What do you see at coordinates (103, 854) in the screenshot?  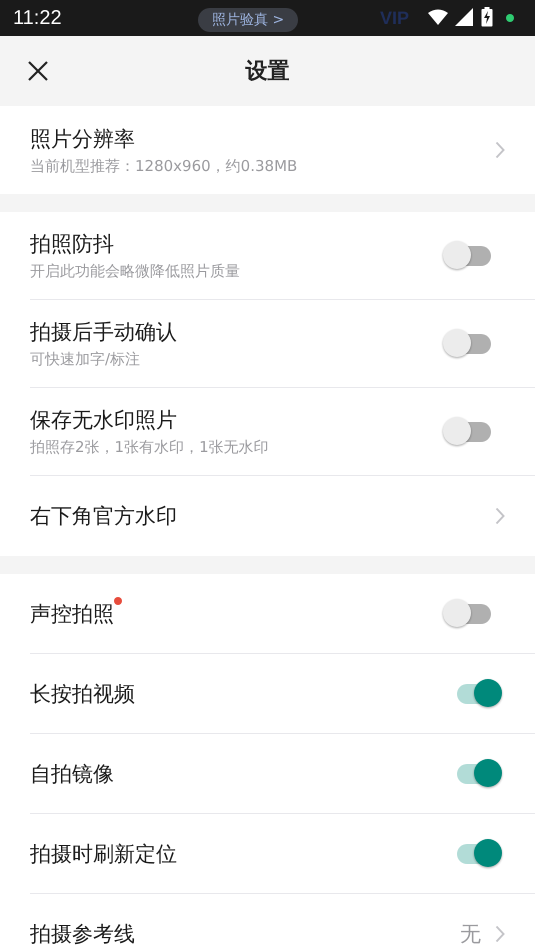 I see `setting-title: 拍摄时刷新定位` at bounding box center [103, 854].